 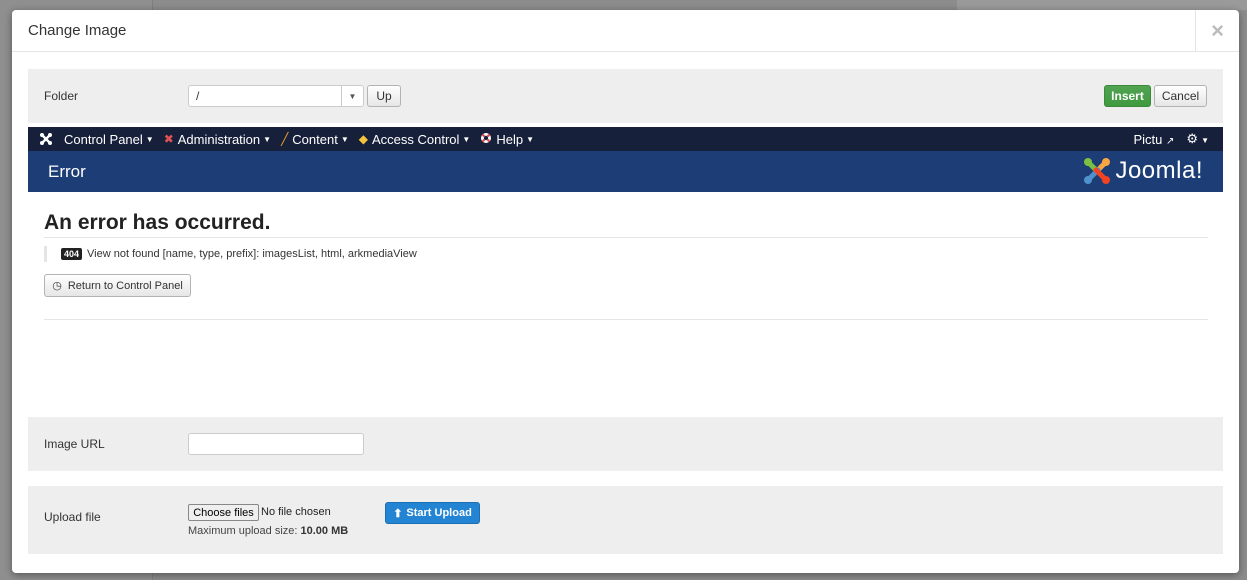 I want to click on menu-access-control-label: Access Control, so click(x=416, y=139).